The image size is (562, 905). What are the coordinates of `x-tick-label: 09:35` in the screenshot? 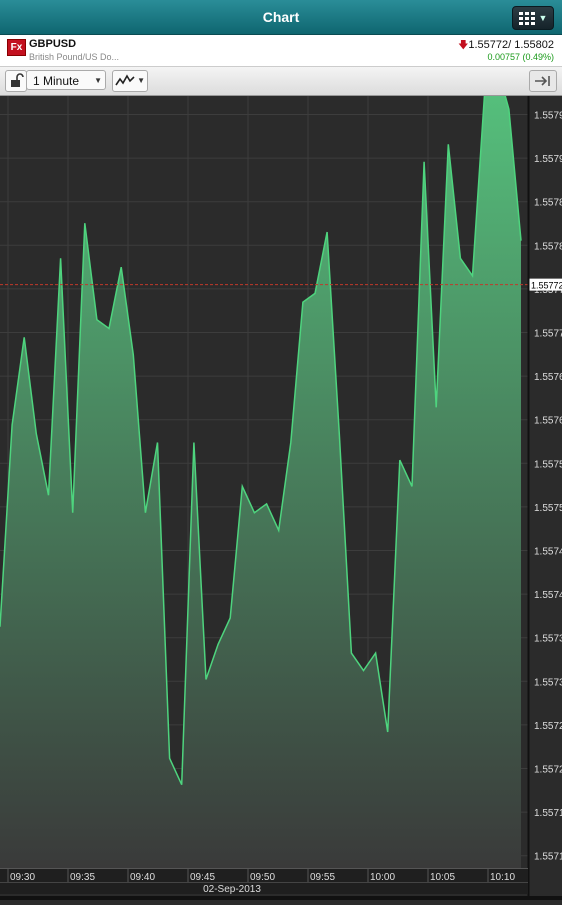 It's located at (82, 877).